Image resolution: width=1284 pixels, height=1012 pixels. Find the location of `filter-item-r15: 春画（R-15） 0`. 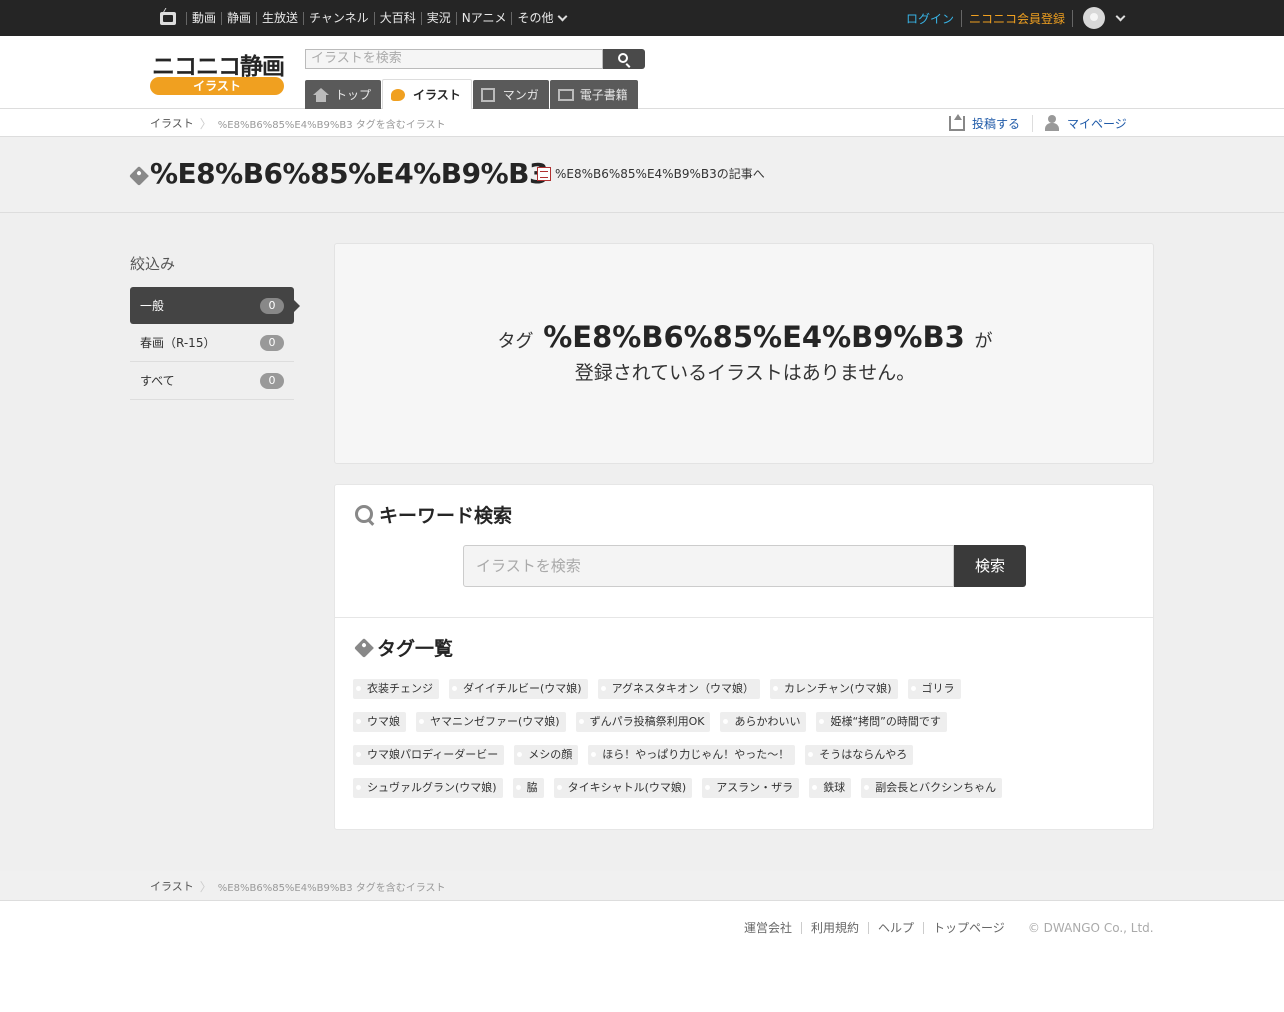

filter-item-r15: 春画（R-15） 0 is located at coordinates (212, 343).